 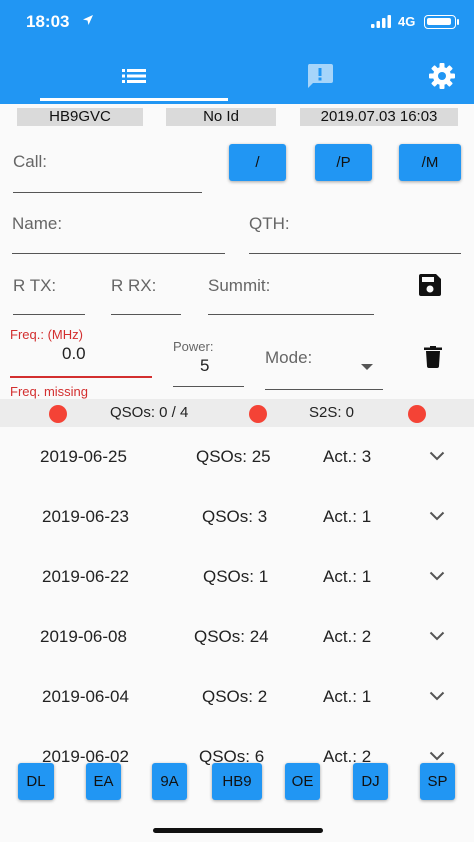 What do you see at coordinates (237, 657) in the screenshot?
I see `log-row: 2019-06-08 QSOs: 24 Act.: 2` at bounding box center [237, 657].